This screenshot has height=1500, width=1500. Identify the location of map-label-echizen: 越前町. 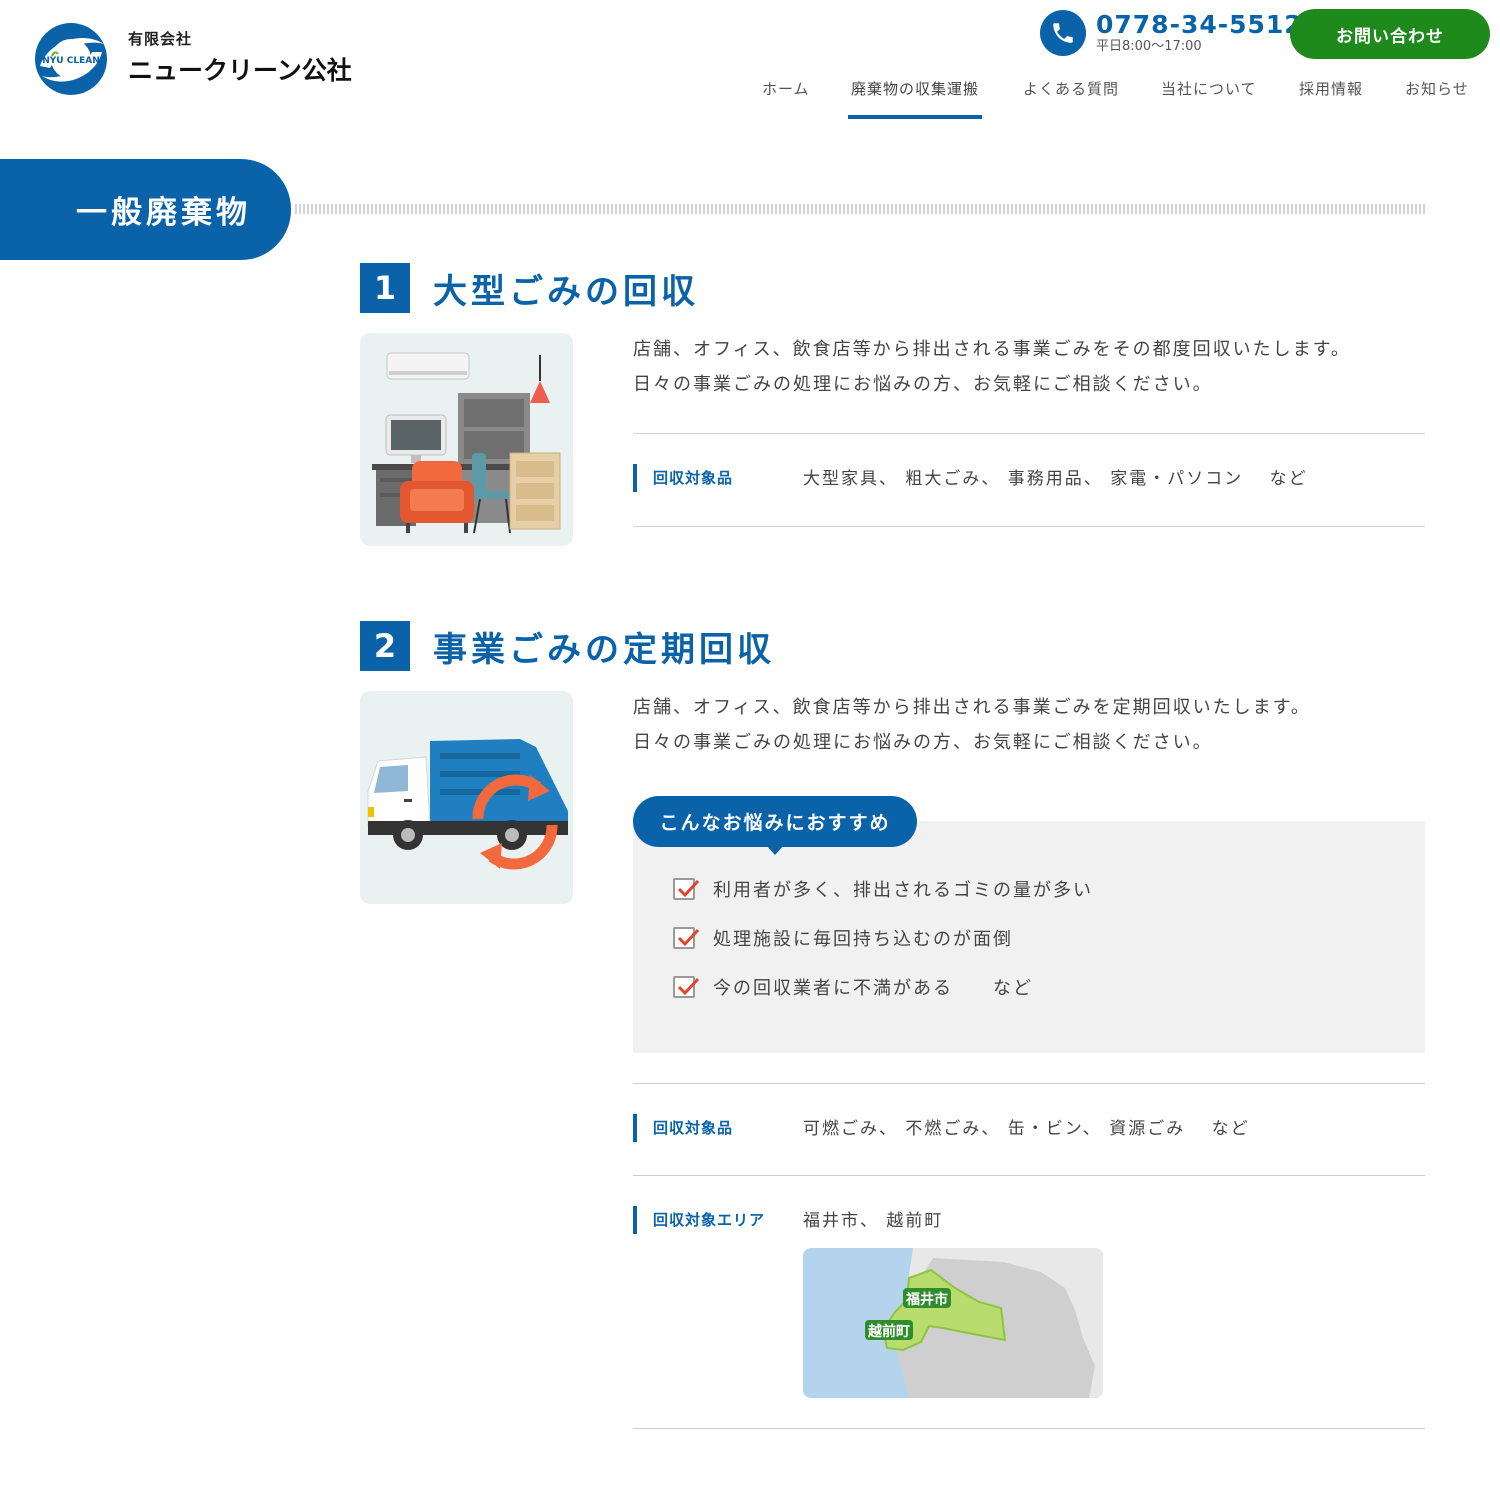
(888, 1331).